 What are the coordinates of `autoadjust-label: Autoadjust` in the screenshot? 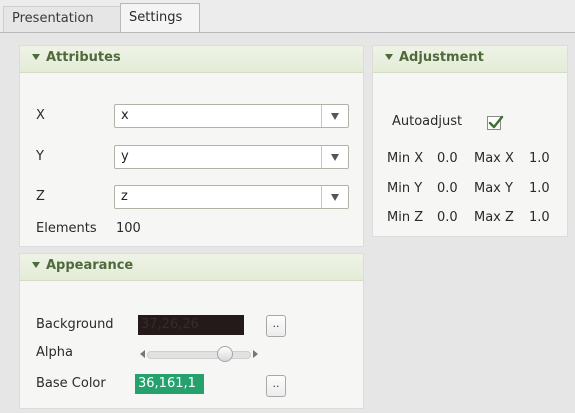 It's located at (427, 121).